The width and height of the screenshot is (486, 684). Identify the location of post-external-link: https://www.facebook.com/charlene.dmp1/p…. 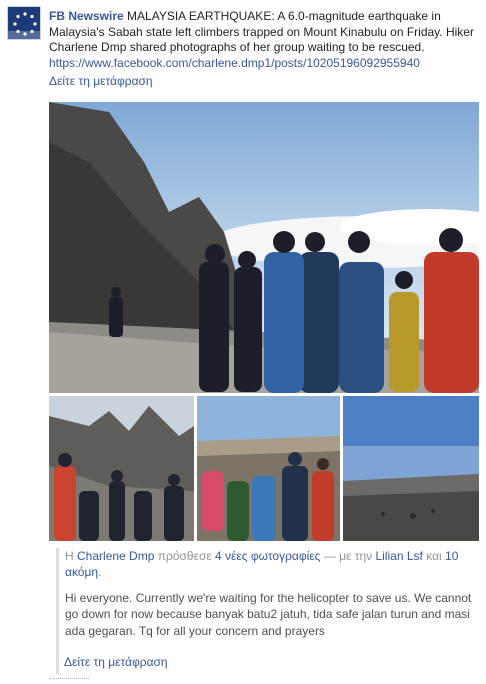
(264, 64).